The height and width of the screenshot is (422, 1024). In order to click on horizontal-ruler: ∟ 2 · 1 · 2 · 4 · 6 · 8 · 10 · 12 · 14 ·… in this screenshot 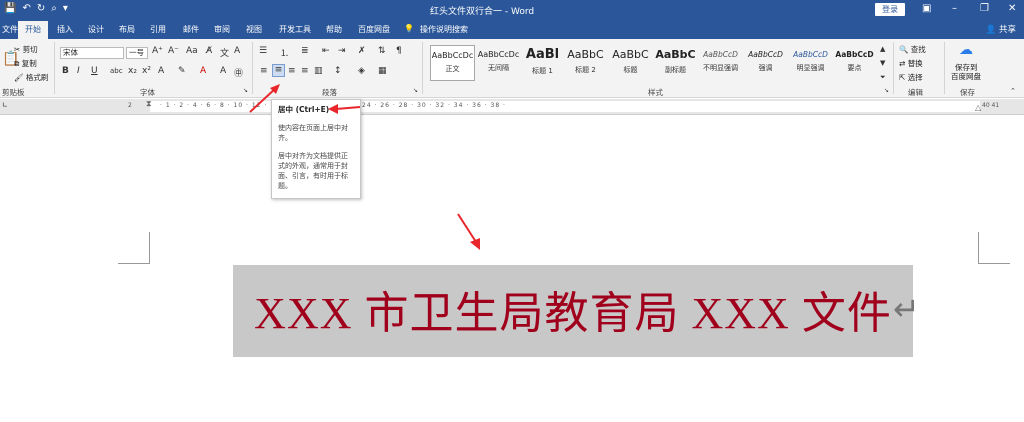, I will do `click(512, 107)`.